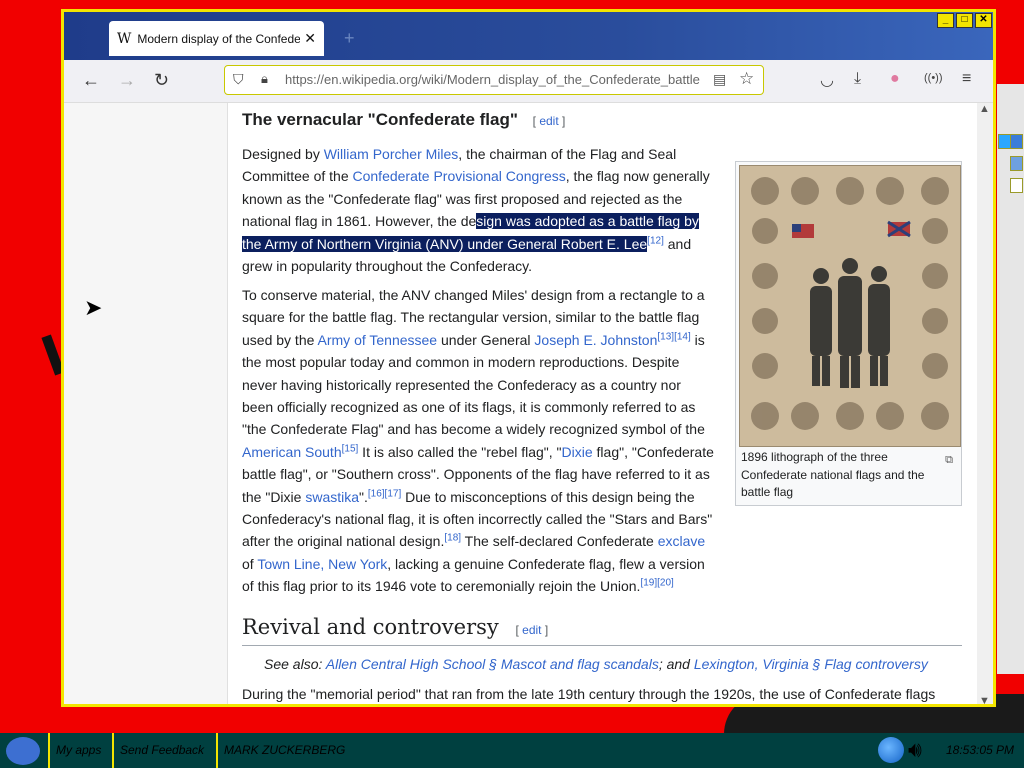 This screenshot has height=768, width=1024. Describe the element at coordinates (1010, 379) in the screenshot. I see `background-window-strip` at that location.